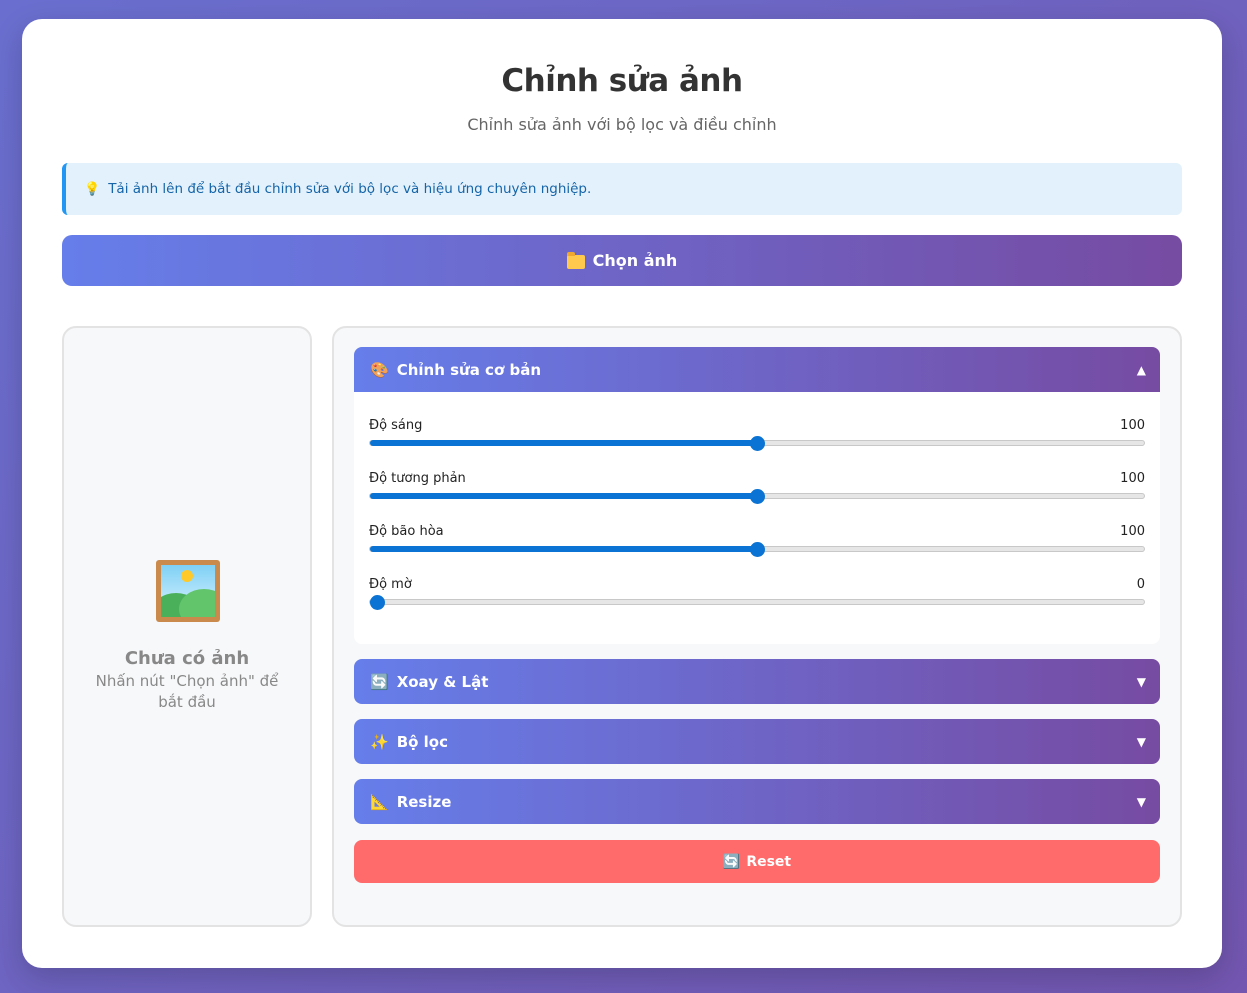 The width and height of the screenshot is (1247, 993). Describe the element at coordinates (406, 531) in the screenshot. I see `slider-label: Độ bão hòa` at that location.